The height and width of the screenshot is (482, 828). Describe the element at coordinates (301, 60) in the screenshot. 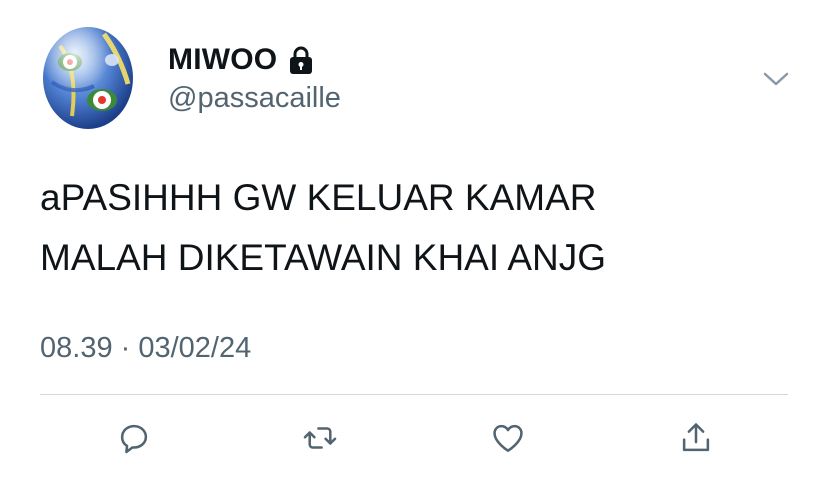

I see `lock-icon` at that location.